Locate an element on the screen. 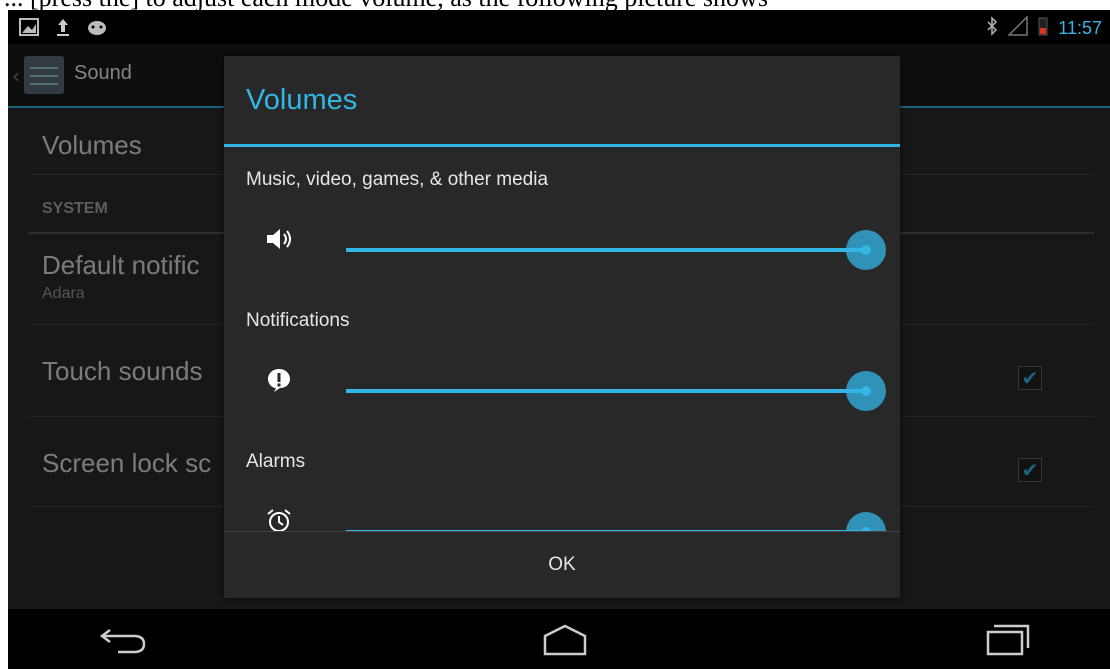  status-time: 11:57 is located at coordinates (1080, 27).